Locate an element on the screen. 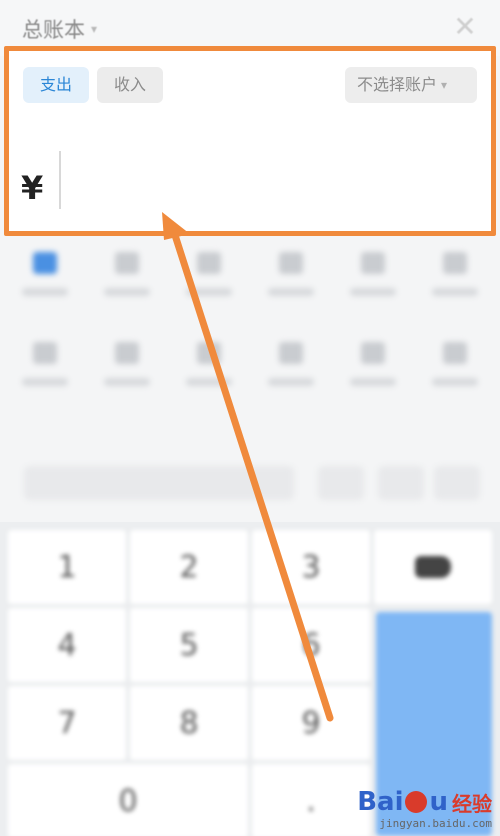  tab-income: 收入 is located at coordinates (130, 85).